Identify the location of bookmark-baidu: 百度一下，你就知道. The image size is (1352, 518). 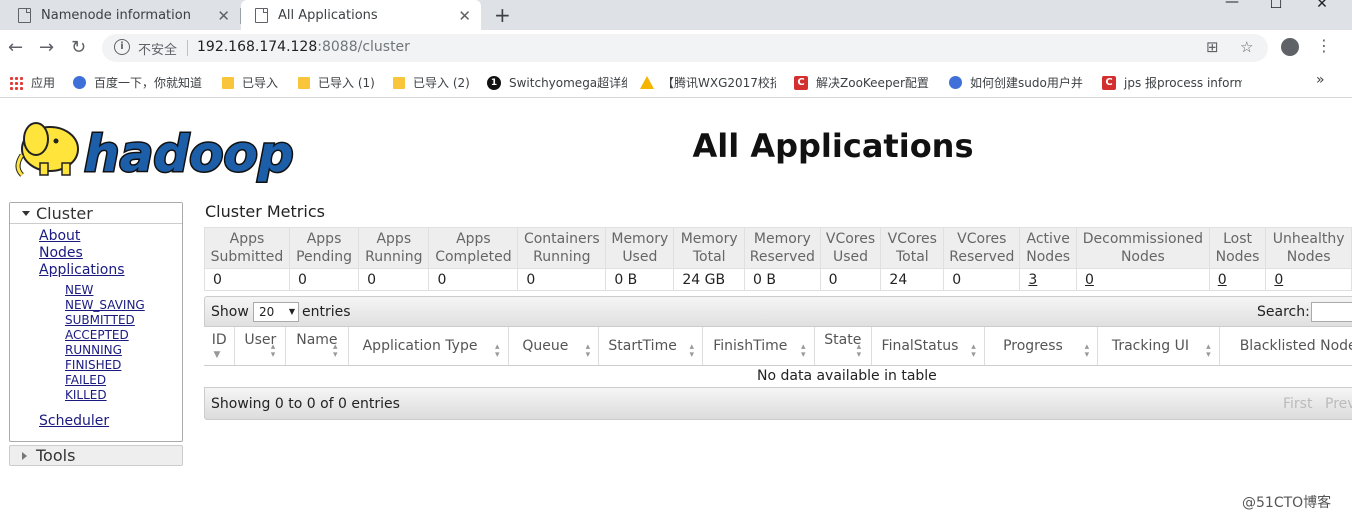
(140, 82).